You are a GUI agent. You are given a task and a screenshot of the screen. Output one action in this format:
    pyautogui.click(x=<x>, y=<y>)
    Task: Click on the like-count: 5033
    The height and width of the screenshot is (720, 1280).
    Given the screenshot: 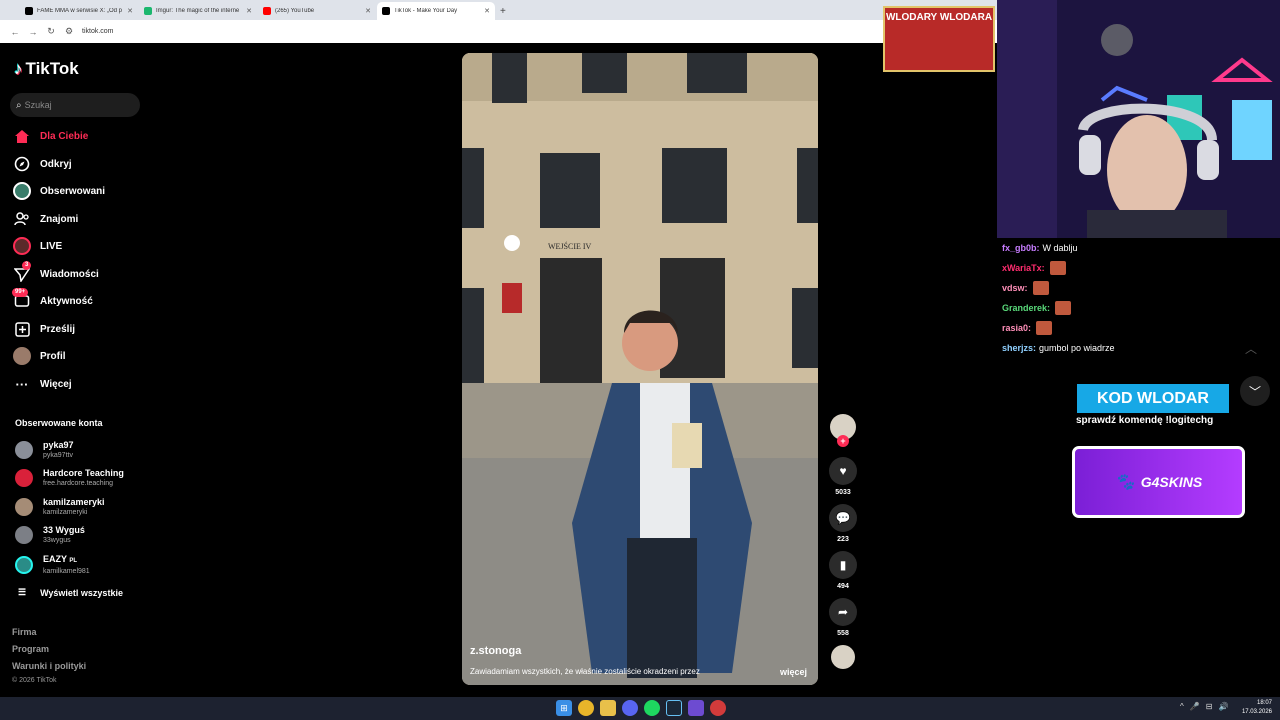 What is the action you would take?
    pyautogui.click(x=843, y=492)
    